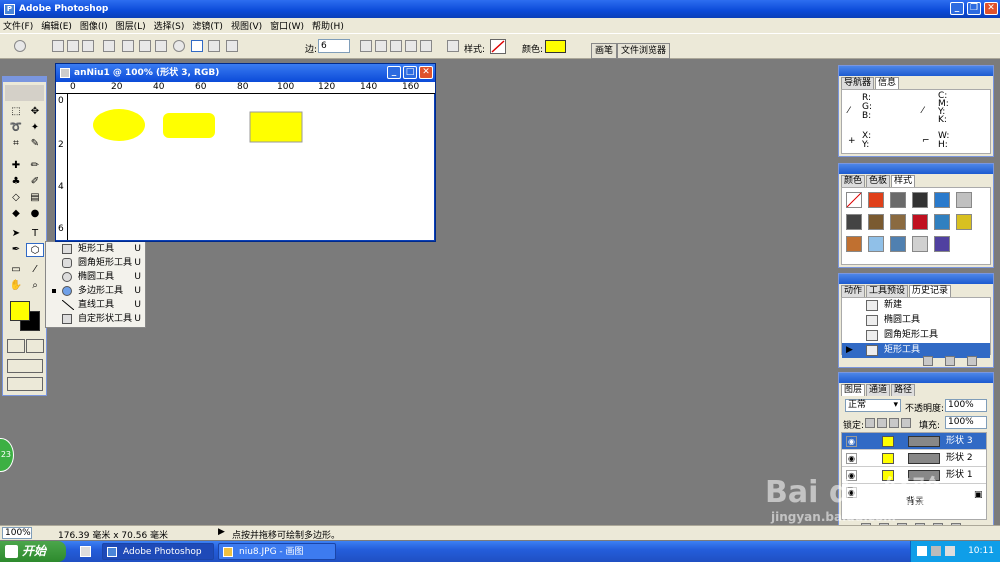  What do you see at coordinates (16, 128) in the screenshot?
I see `lasso-tool-icon: ➰` at bounding box center [16, 128].